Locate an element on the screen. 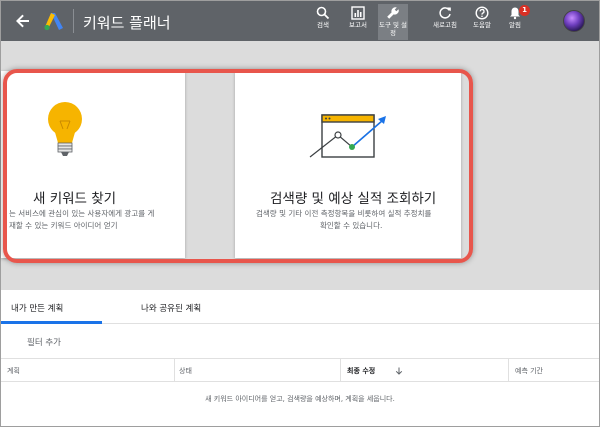  wrench-icon is located at coordinates (393, 13).